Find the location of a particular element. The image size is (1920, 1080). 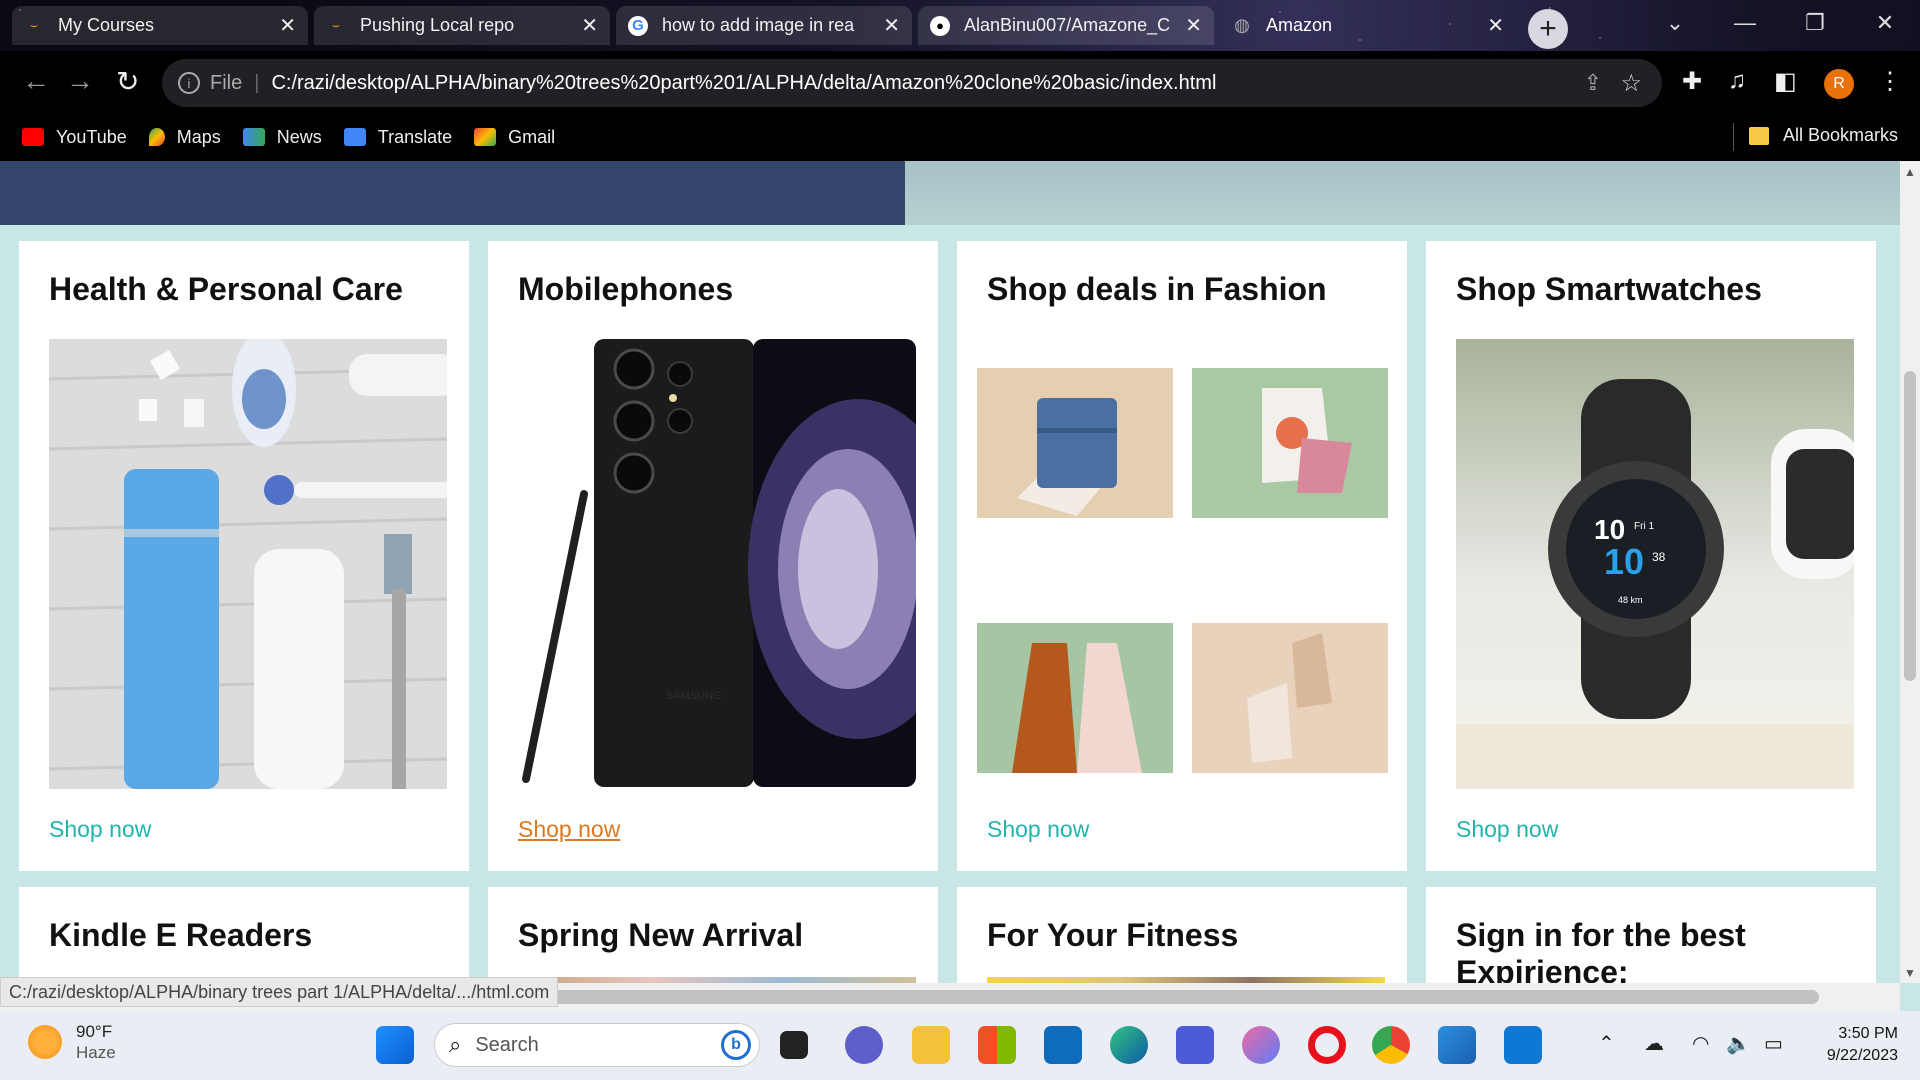

mail-icon is located at coordinates (1063, 1045).